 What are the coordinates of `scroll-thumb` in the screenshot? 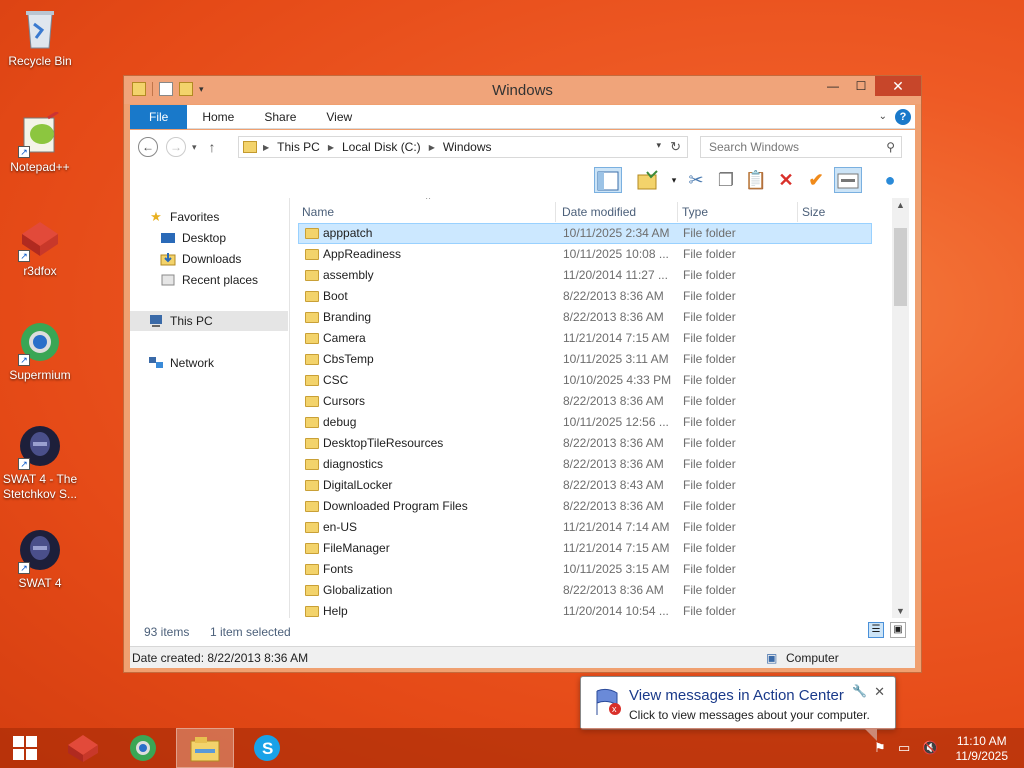 It's located at (900, 267).